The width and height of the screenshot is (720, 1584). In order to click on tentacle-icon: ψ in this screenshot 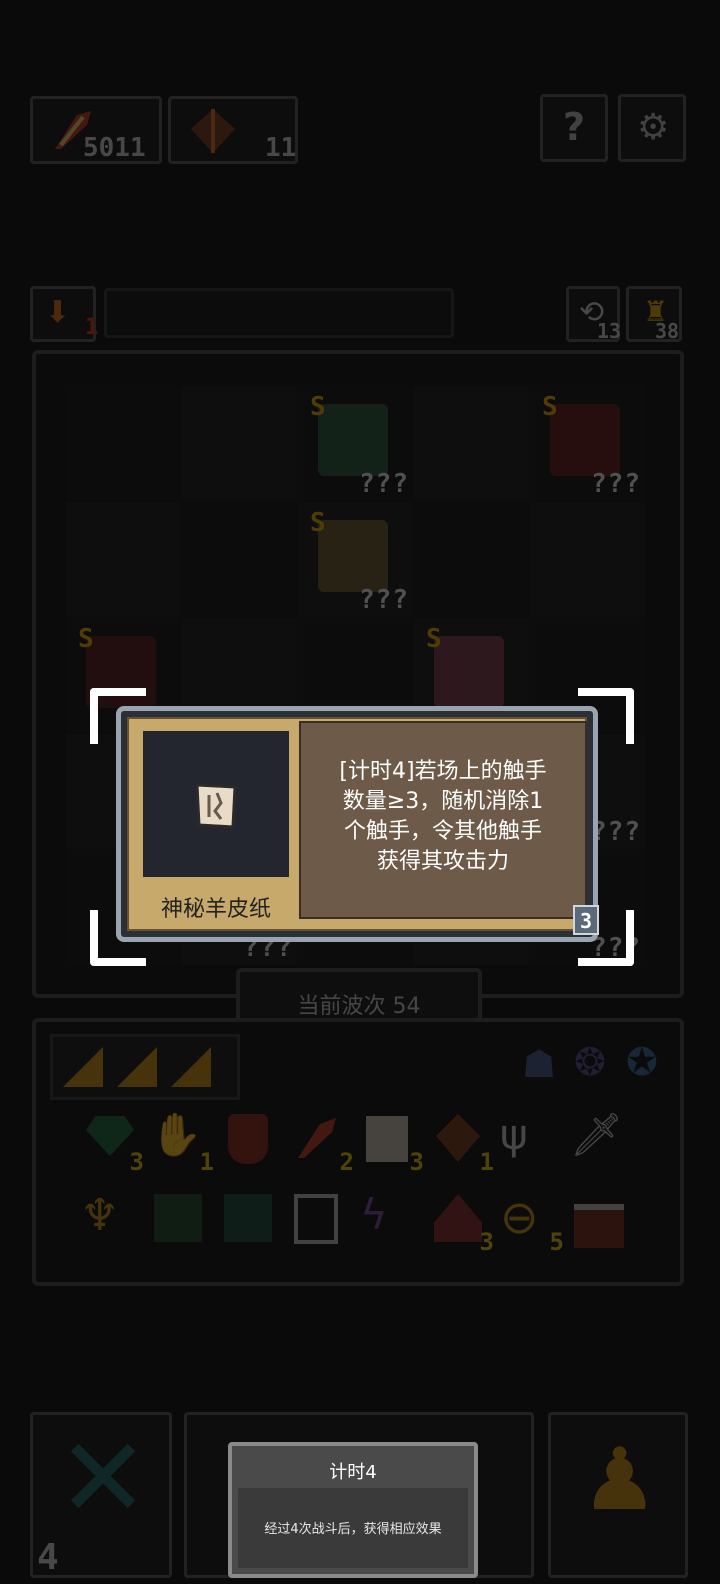, I will do `click(514, 1134)`.